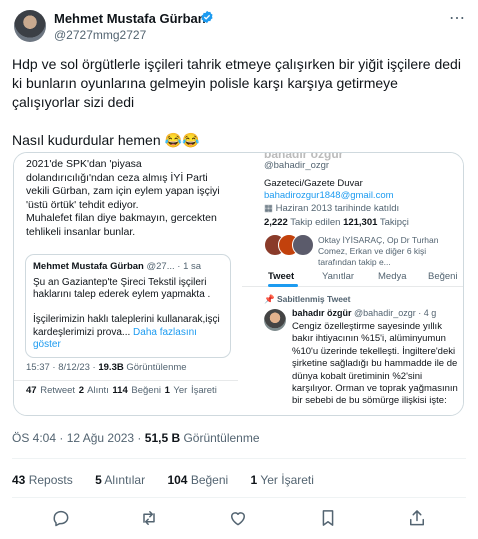  I want to click on quotes-stat: 5 Alıntılar, so click(120, 480).